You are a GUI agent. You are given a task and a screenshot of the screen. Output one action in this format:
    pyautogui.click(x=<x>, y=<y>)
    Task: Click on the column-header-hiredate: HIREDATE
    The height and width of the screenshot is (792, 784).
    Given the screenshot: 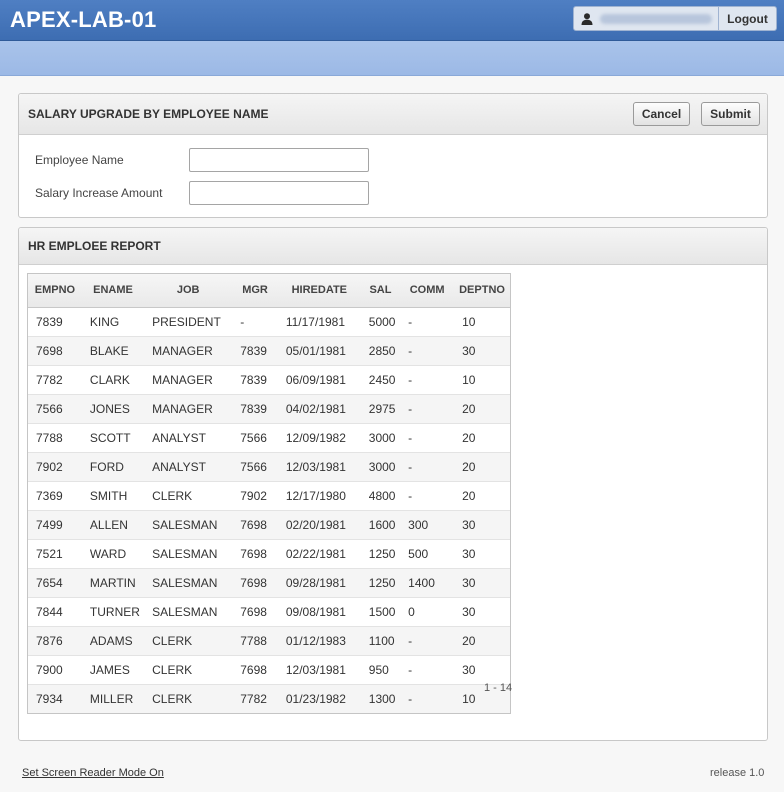 What is the action you would take?
    pyautogui.click(x=319, y=291)
    